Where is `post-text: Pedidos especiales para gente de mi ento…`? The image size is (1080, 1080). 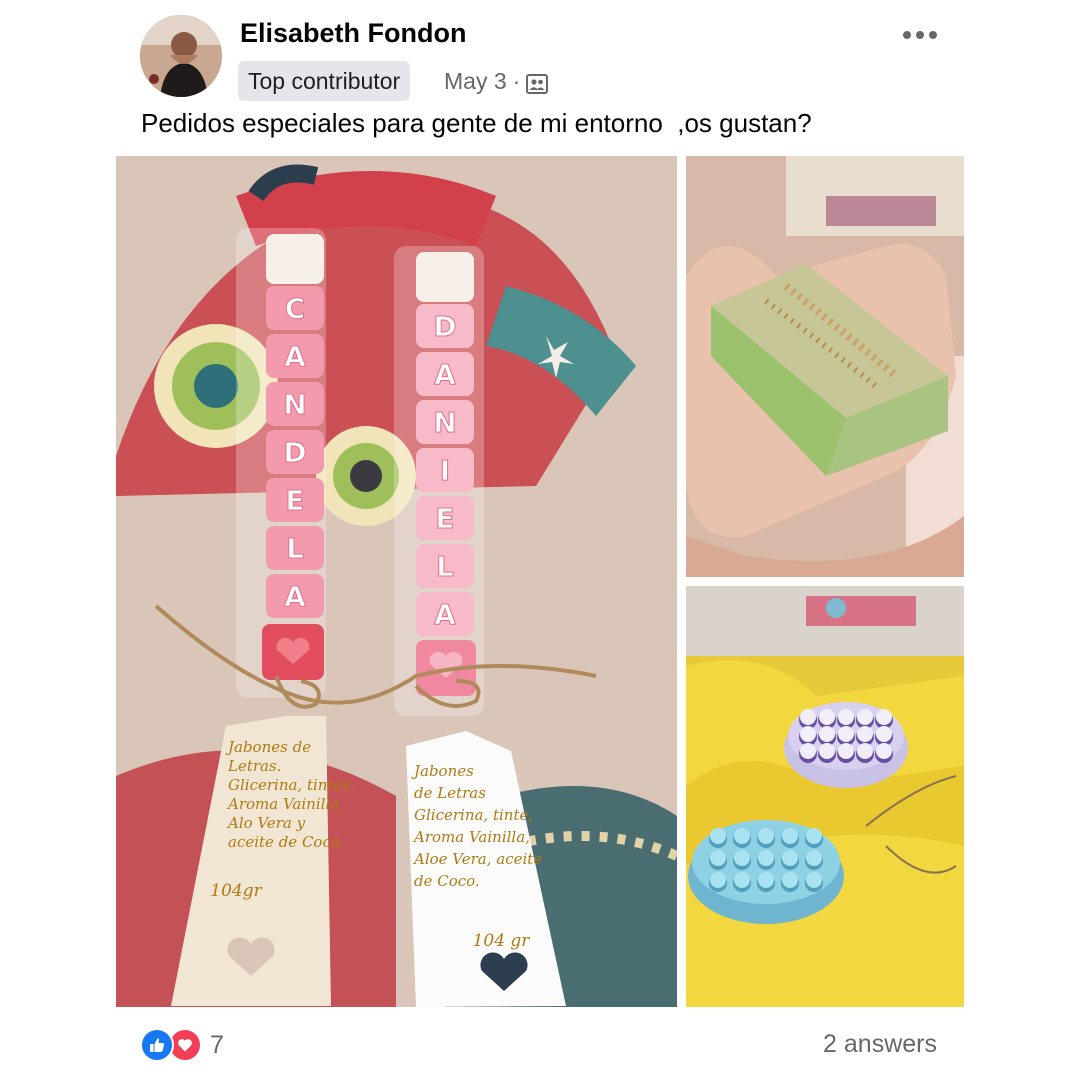
post-text: Pedidos especiales para gente de mi ento… is located at coordinates (476, 123).